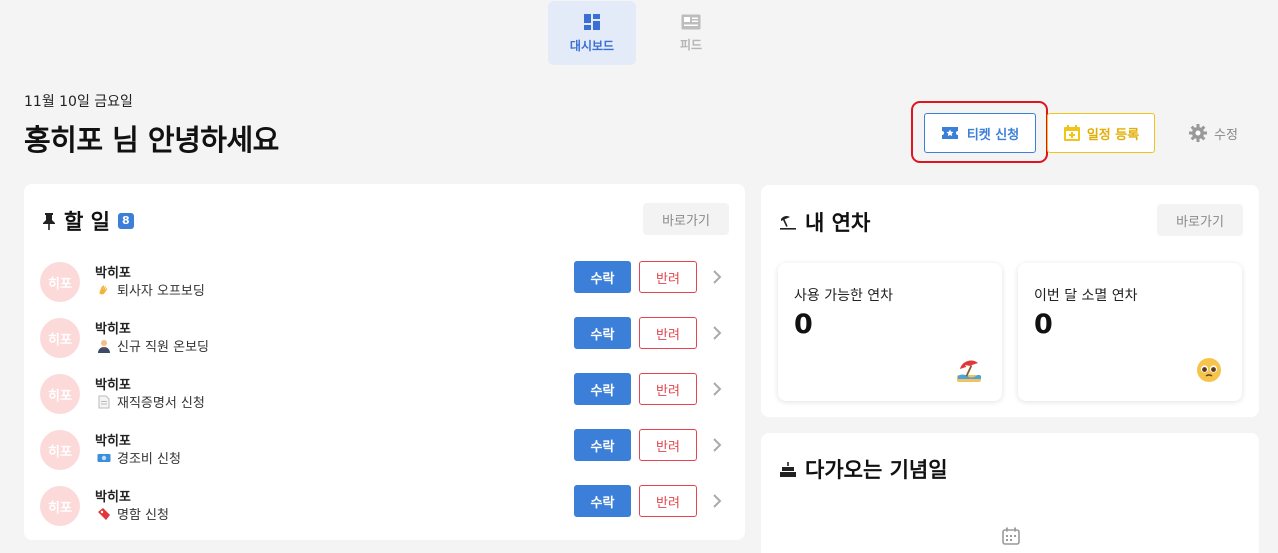  What do you see at coordinates (592, 33) in the screenshot?
I see `tab-dashboard: 대시보드` at bounding box center [592, 33].